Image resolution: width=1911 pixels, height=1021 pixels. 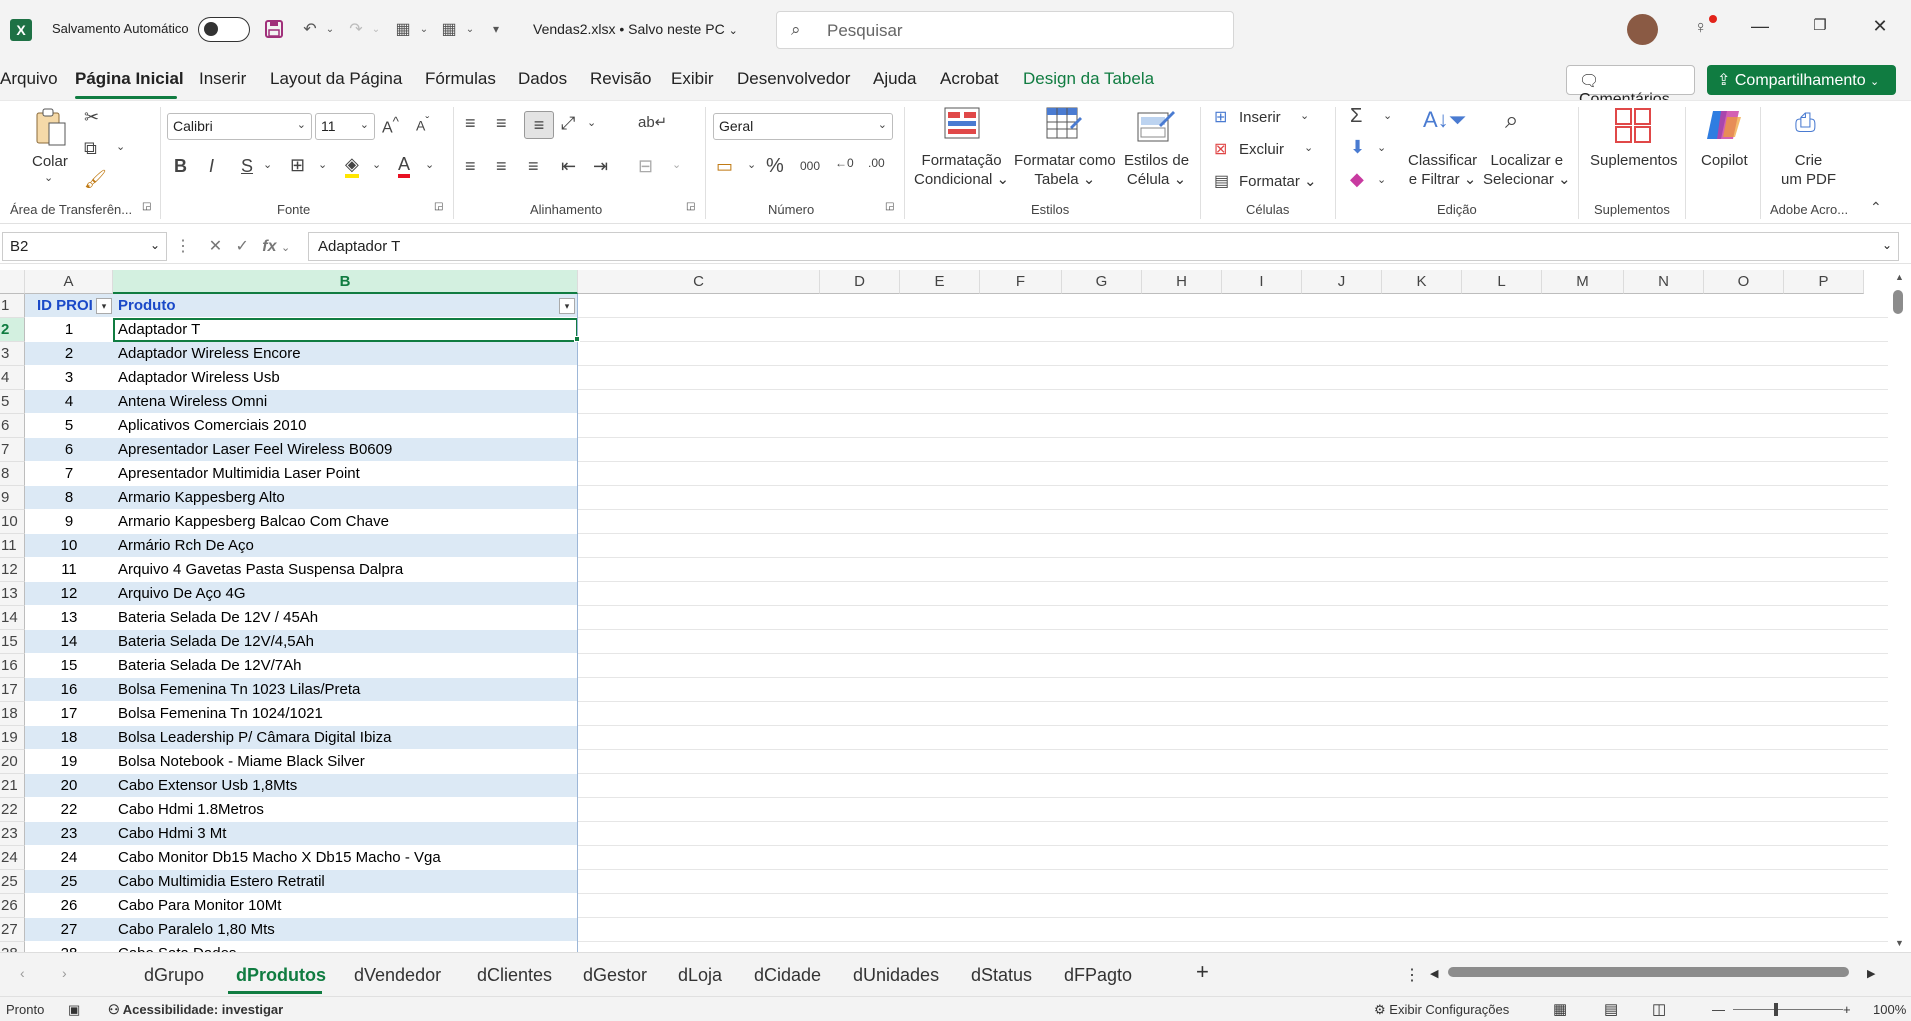 What do you see at coordinates (69, 642) in the screenshot?
I see `cell-id: 14` at bounding box center [69, 642].